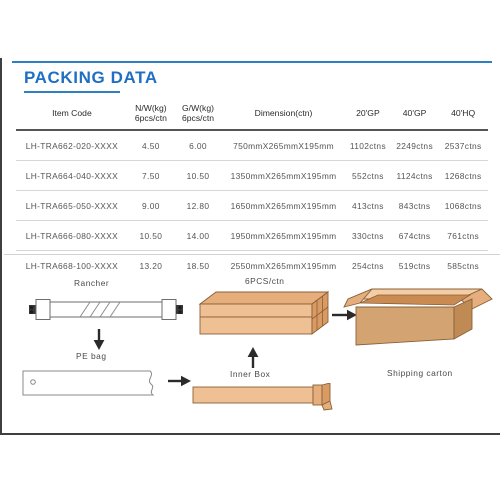 The height and width of the screenshot is (500, 500). What do you see at coordinates (72, 236) in the screenshot?
I see `cell-item-code: LH-TRA666-080-XXXX` at bounding box center [72, 236].